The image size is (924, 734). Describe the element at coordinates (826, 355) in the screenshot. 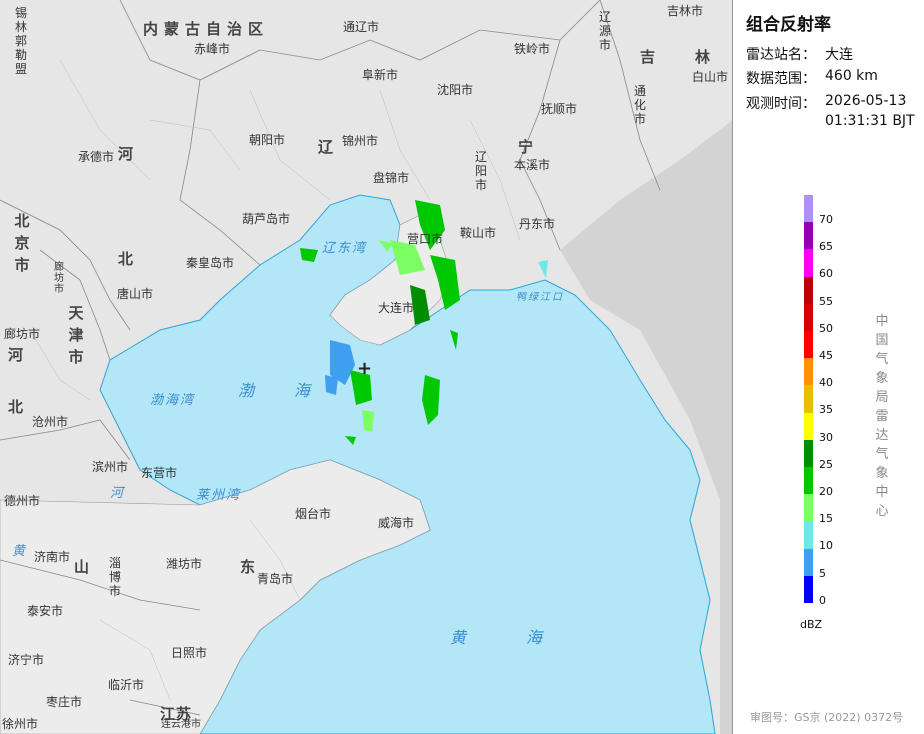

I see `legend-tick: 45` at that location.